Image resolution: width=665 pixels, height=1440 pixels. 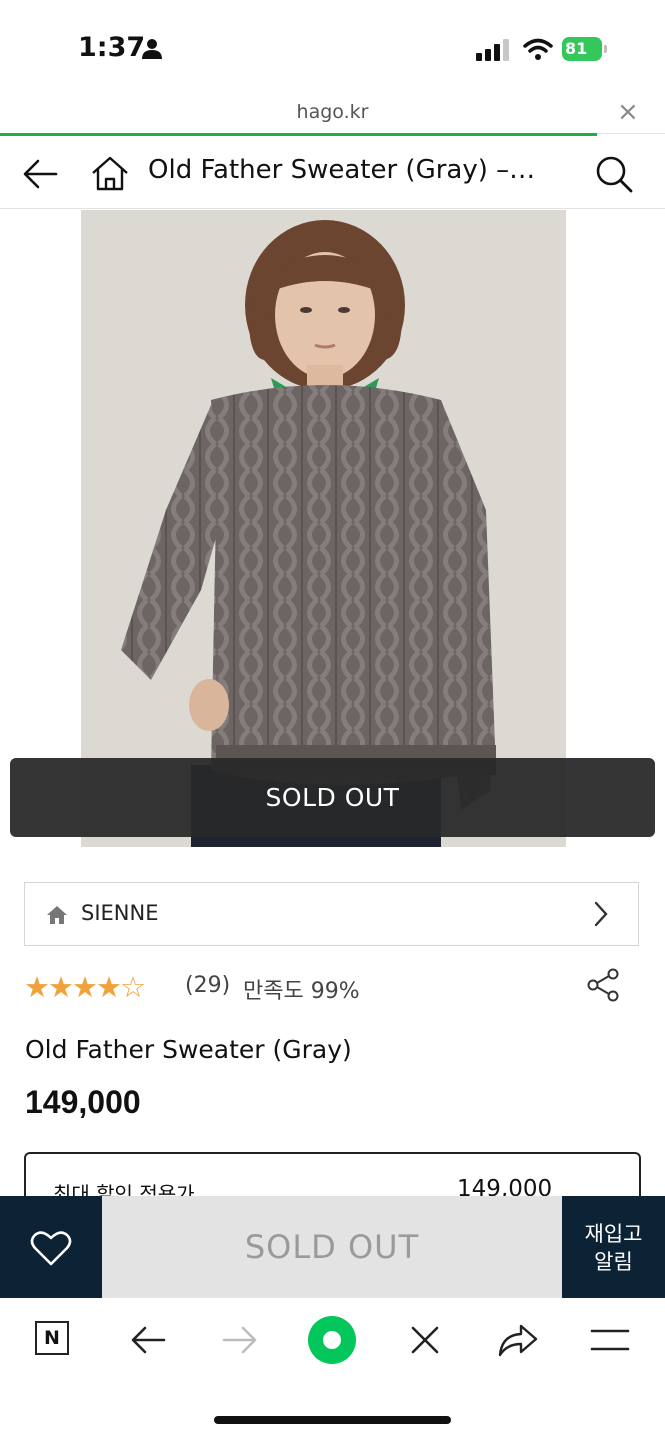 I want to click on divider, so click(x=332, y=208).